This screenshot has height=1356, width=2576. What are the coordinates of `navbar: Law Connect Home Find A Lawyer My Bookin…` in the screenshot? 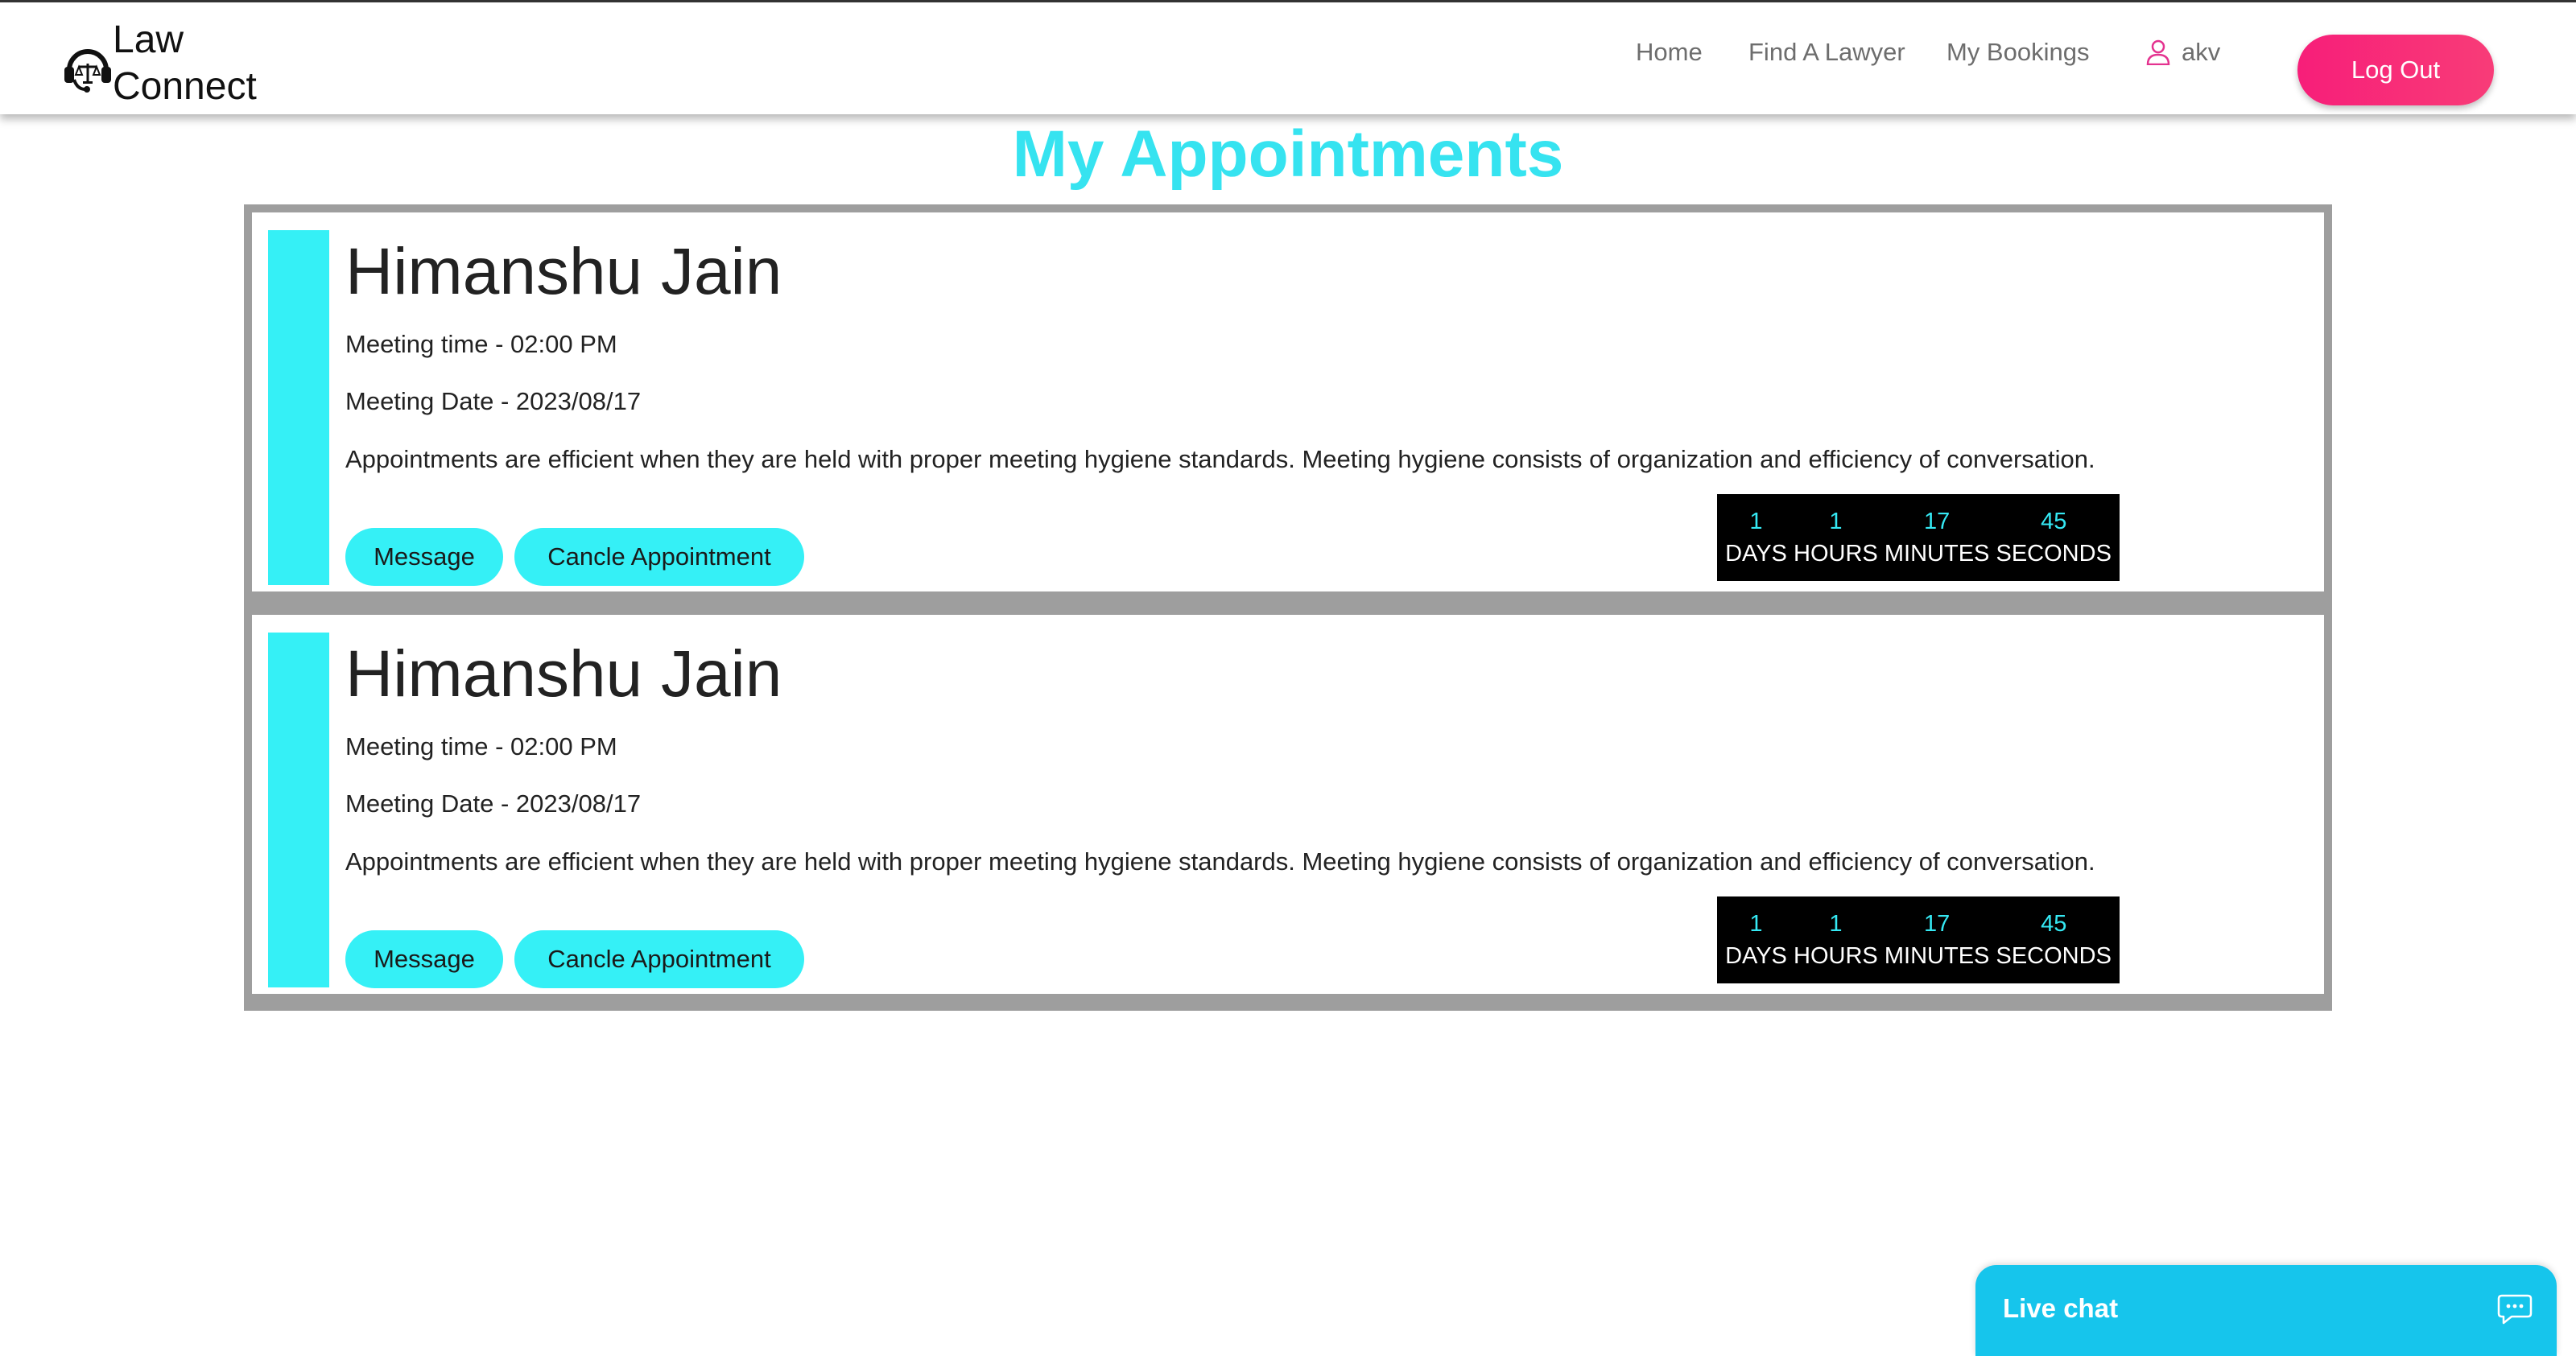 It's located at (1288, 57).